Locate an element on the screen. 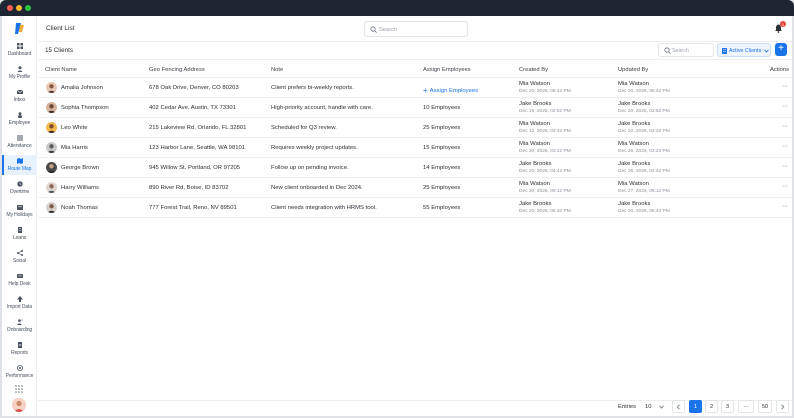 The height and width of the screenshot is (418, 794). report-icon is located at coordinates (19, 345).